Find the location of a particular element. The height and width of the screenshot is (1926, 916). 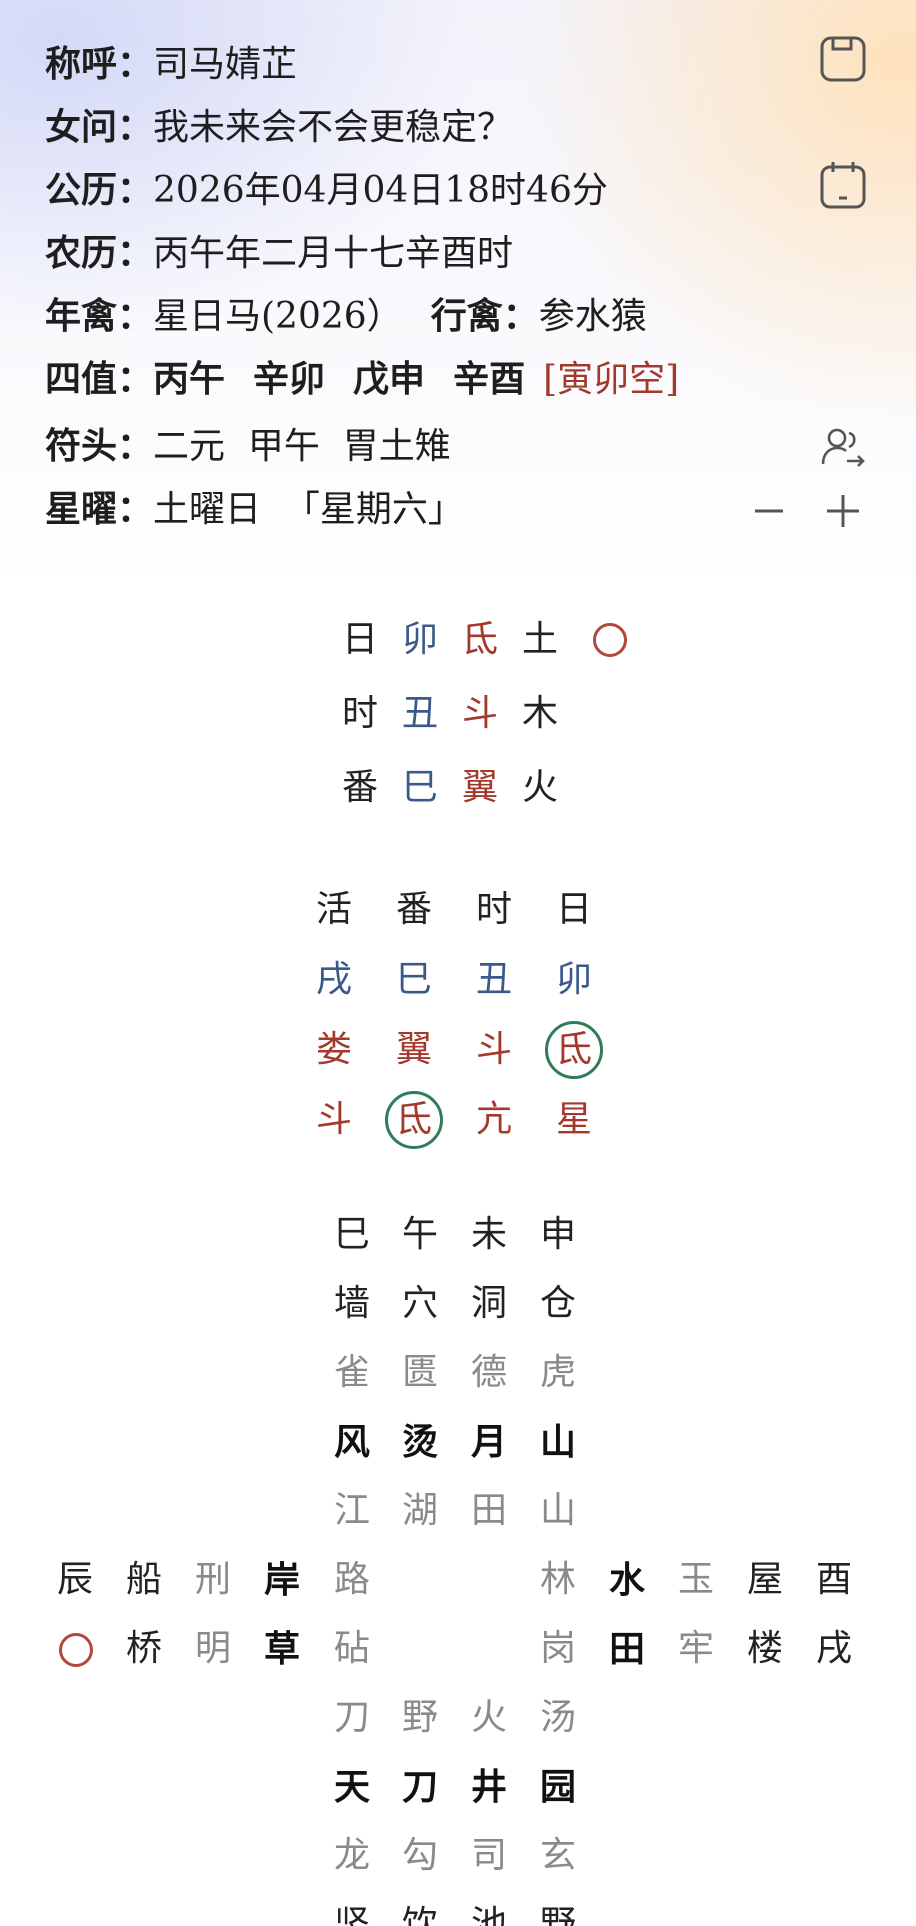

board-cell: 湖 is located at coordinates (419, 1510).